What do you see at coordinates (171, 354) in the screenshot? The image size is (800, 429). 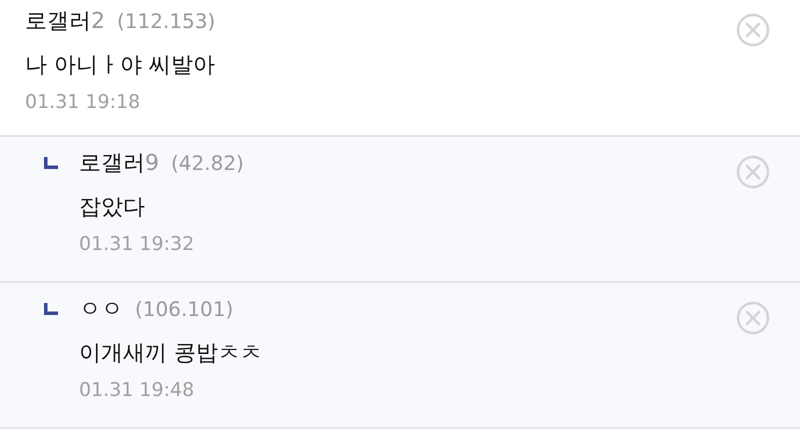 I see `comment-text: 이개새끼 콩밥ㅊㅊ` at bounding box center [171, 354].